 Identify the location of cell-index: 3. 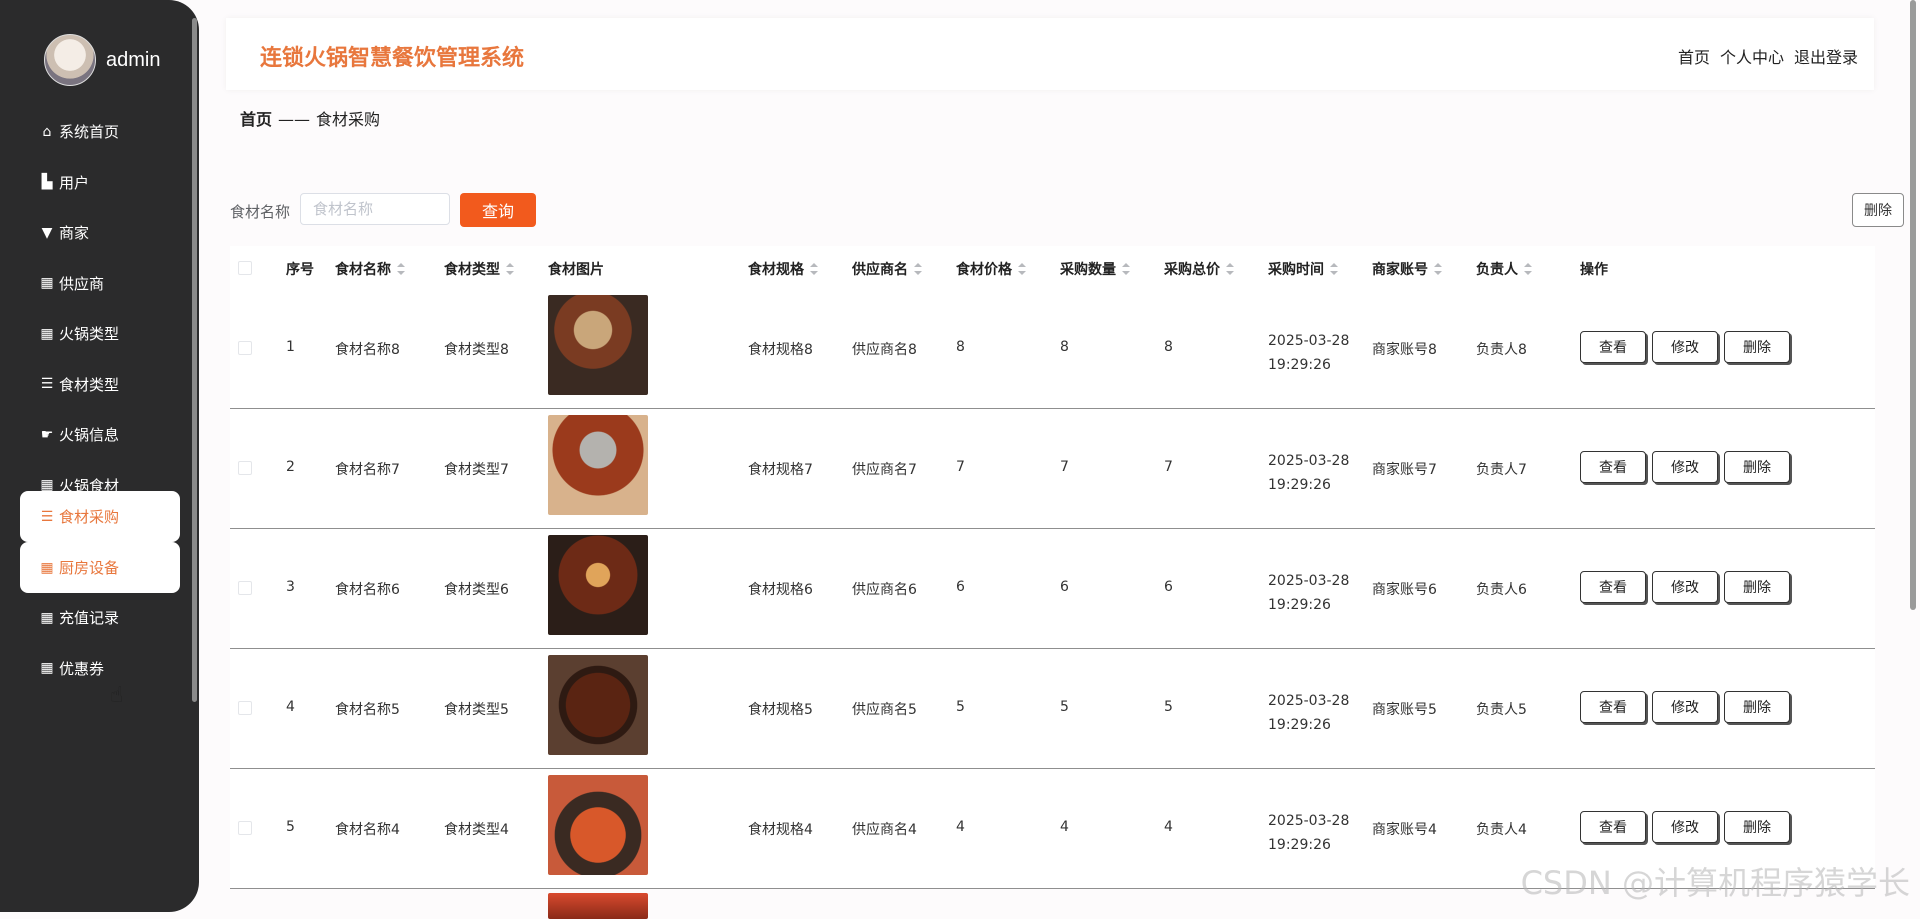
(290, 587).